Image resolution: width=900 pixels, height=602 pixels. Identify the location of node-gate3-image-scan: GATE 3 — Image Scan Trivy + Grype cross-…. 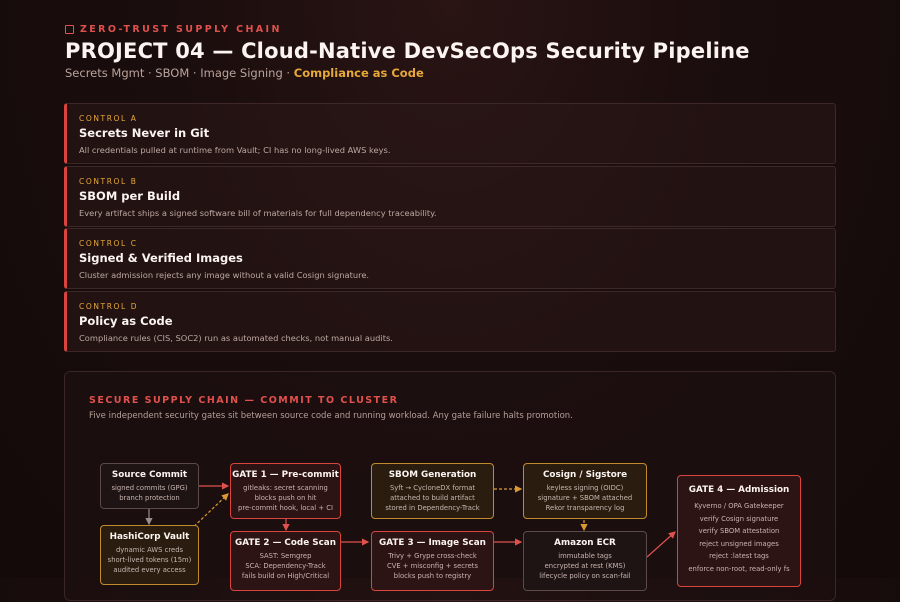
(432, 561).